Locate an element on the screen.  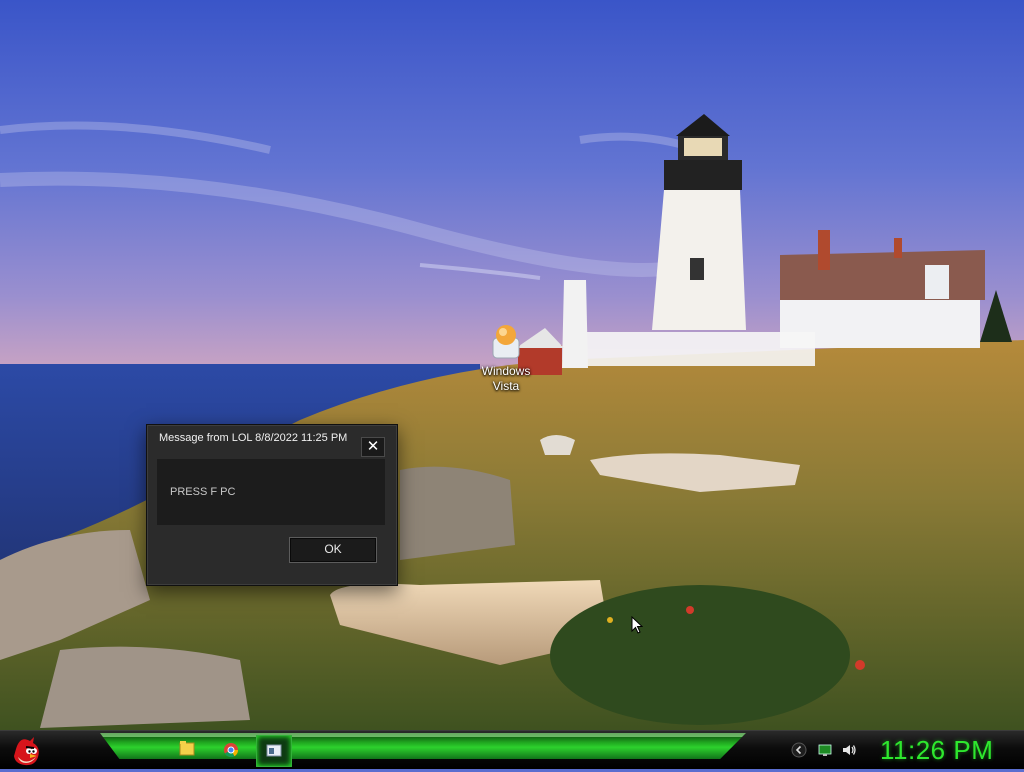
dialog-title: Message from LOL 8/8/2022 11:25 PM is located at coordinates (253, 438).